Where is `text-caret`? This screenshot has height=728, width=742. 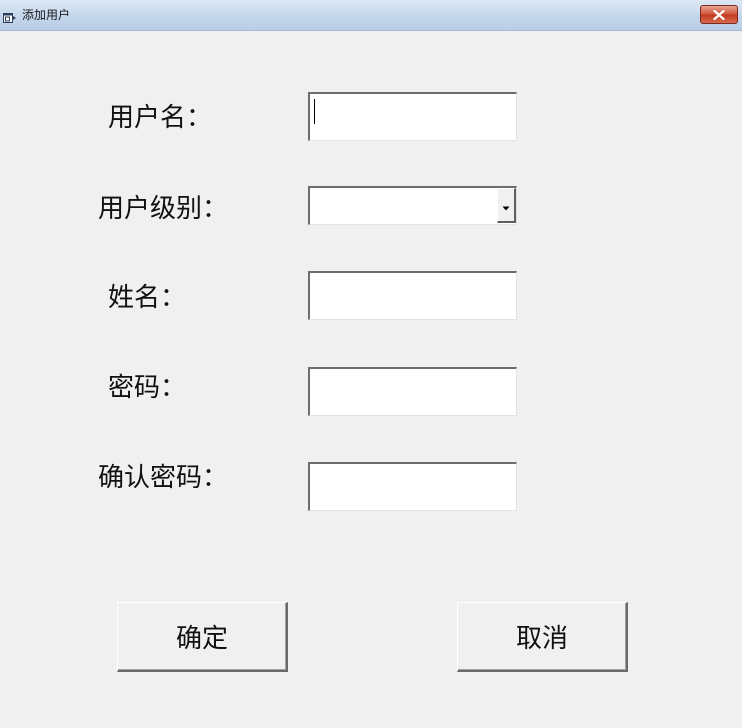
text-caret is located at coordinates (314, 111).